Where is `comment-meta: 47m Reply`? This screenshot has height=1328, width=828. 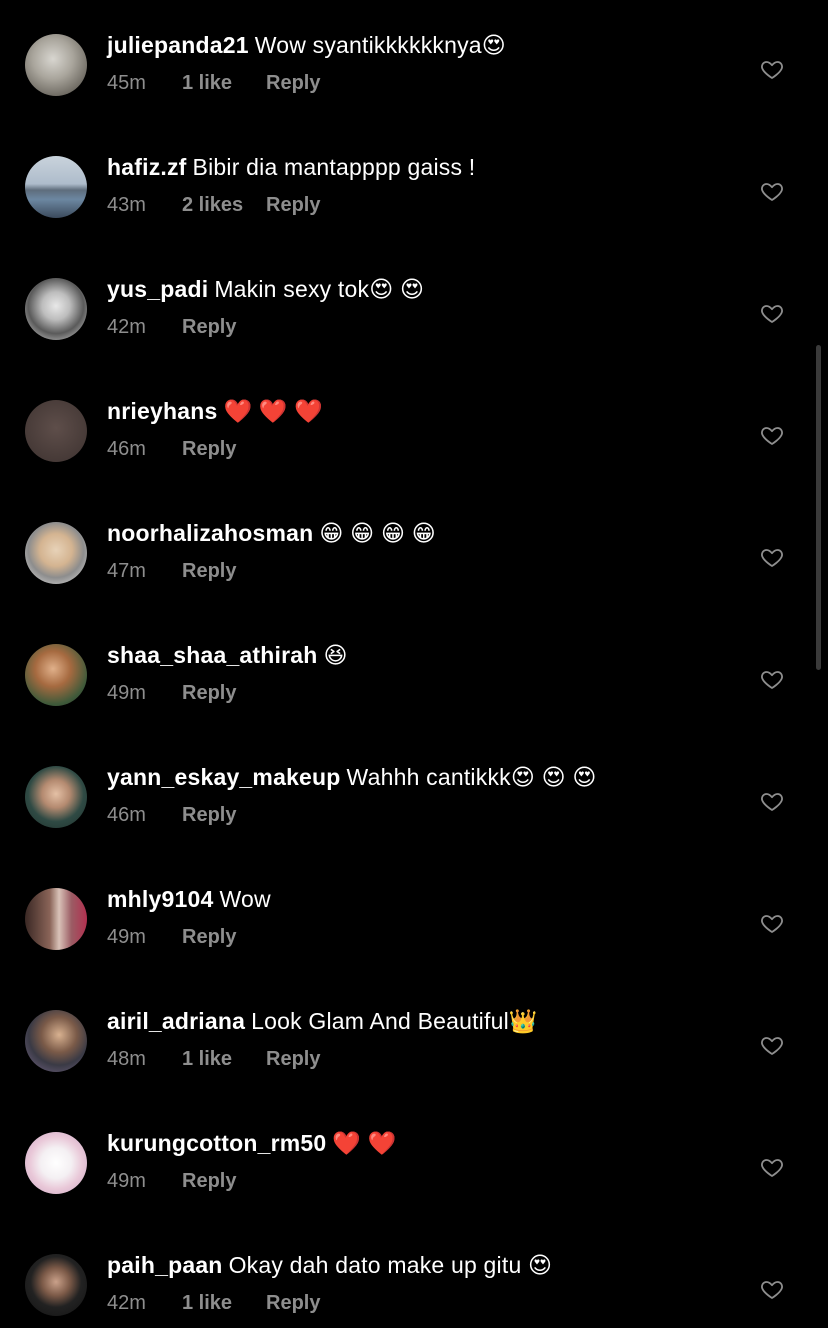 comment-meta: 47m Reply is located at coordinates (171, 571).